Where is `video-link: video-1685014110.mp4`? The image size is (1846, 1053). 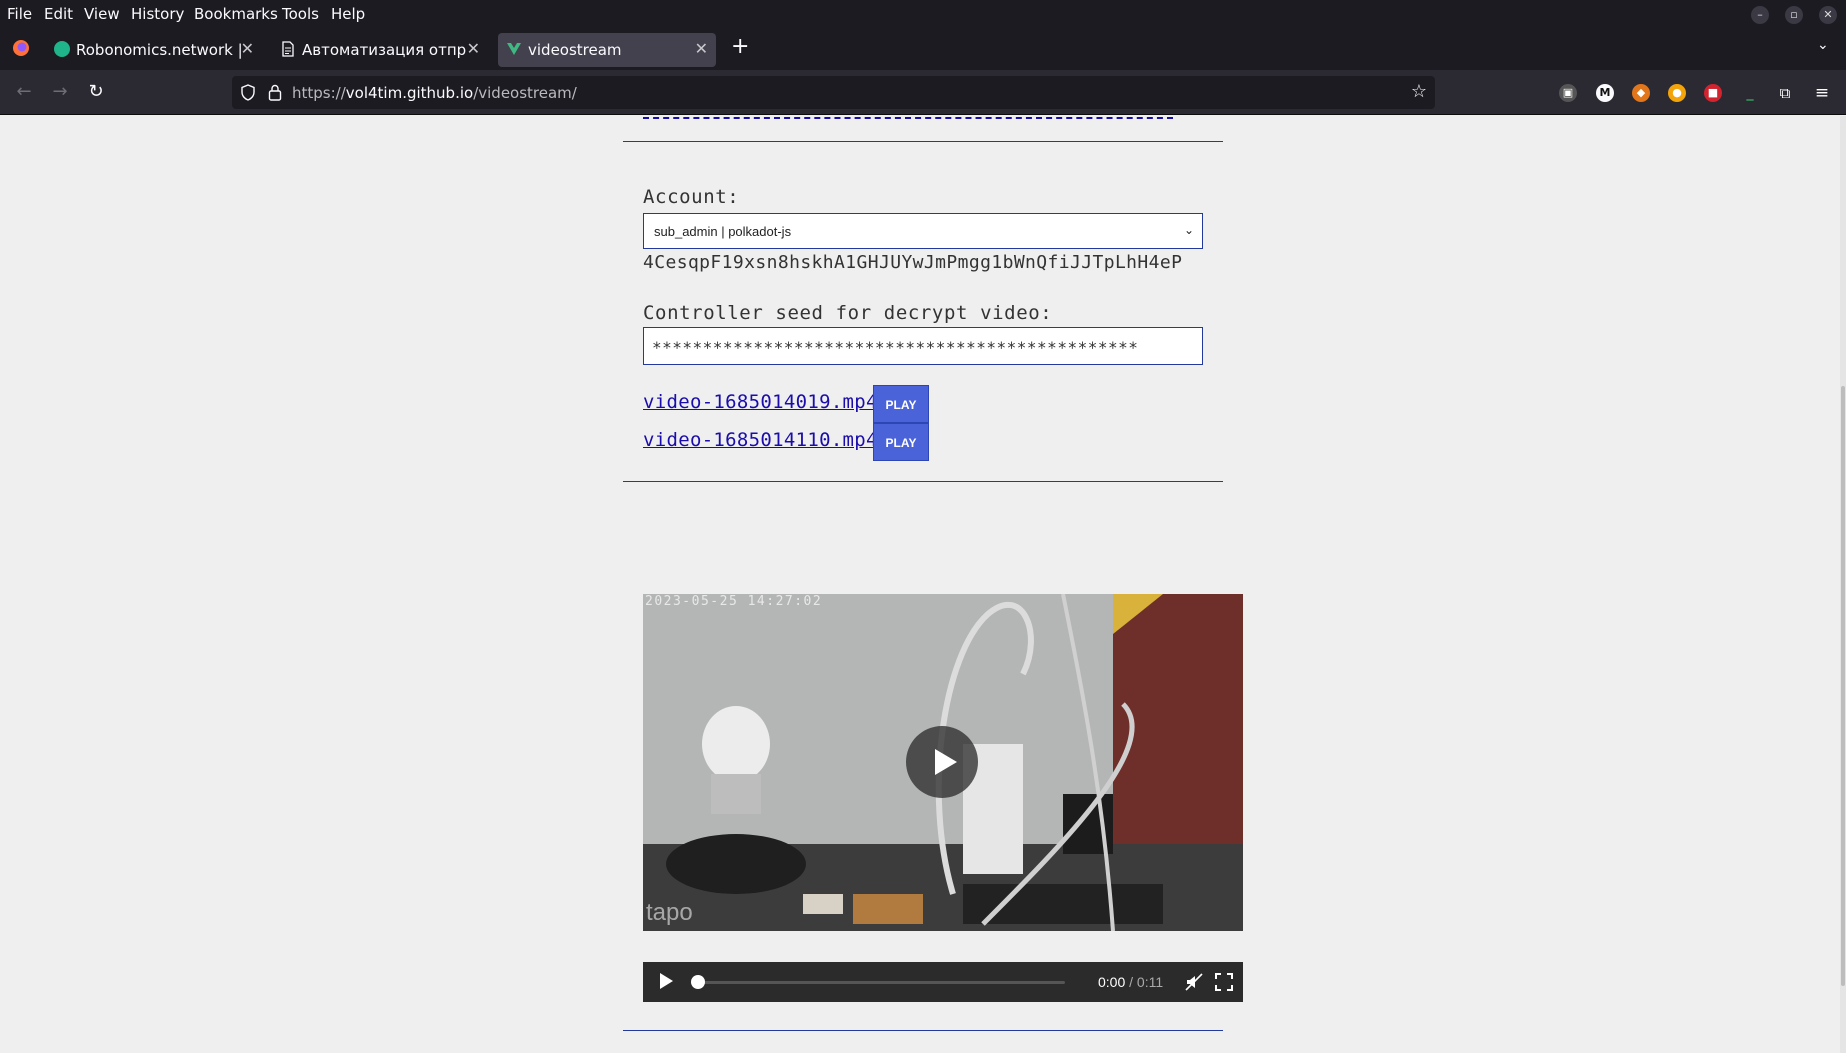 video-link: video-1685014110.mp4 is located at coordinates (760, 440).